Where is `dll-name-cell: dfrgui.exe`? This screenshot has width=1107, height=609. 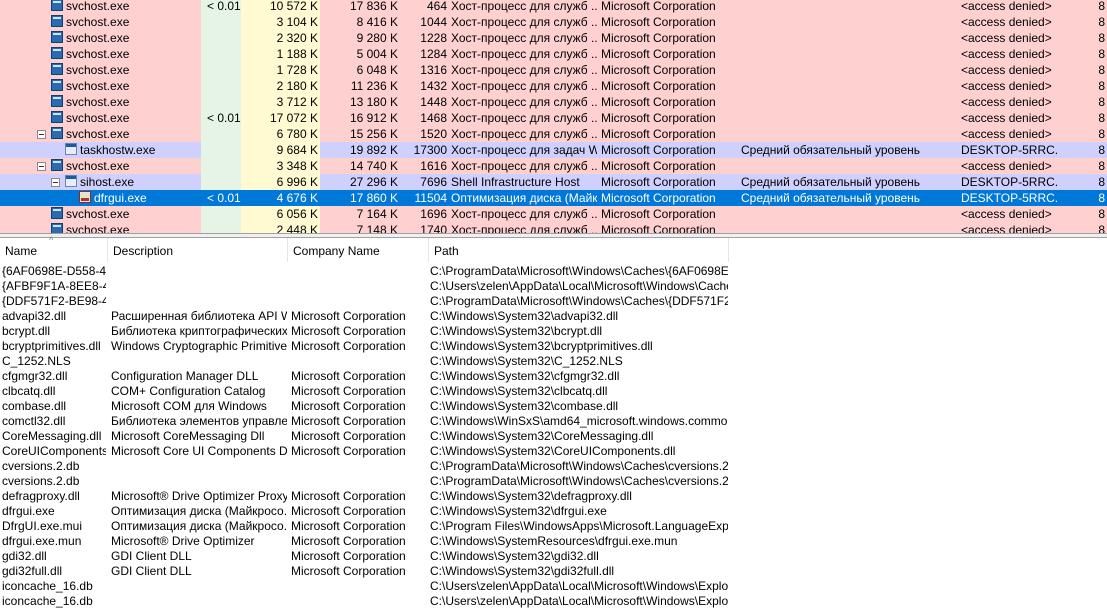
dll-name-cell: dfrgui.exe is located at coordinates (28, 511).